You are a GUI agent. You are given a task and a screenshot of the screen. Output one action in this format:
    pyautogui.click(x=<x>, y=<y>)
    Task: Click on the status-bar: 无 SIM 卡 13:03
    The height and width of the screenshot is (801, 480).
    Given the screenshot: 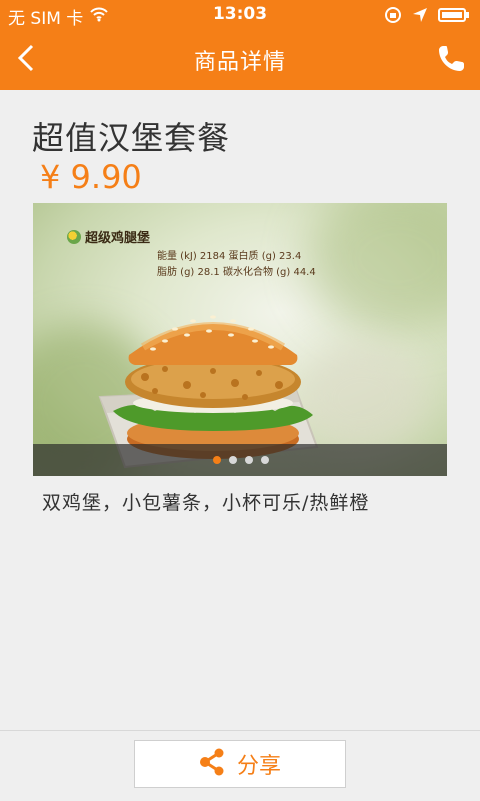 What is the action you would take?
    pyautogui.click(x=240, y=15)
    